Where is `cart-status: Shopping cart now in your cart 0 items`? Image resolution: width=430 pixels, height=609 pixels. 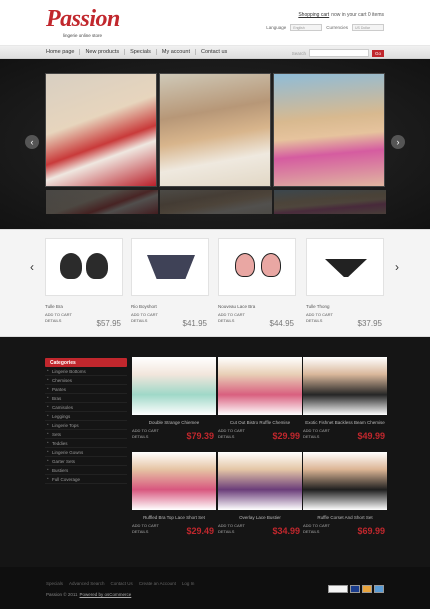 cart-status: Shopping cart now in your cart 0 items is located at coordinates (341, 15).